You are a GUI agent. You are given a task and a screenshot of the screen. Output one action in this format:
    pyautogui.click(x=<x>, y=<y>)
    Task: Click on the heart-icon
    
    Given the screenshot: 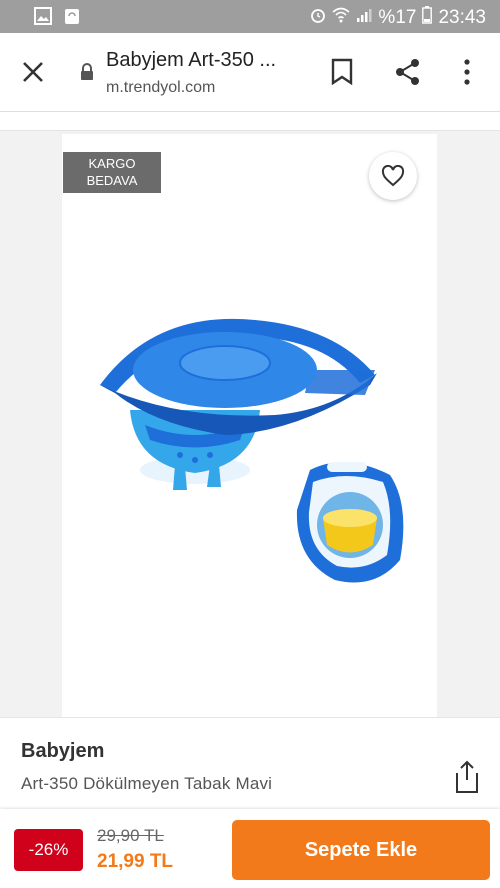 What is the action you would take?
    pyautogui.click(x=393, y=176)
    